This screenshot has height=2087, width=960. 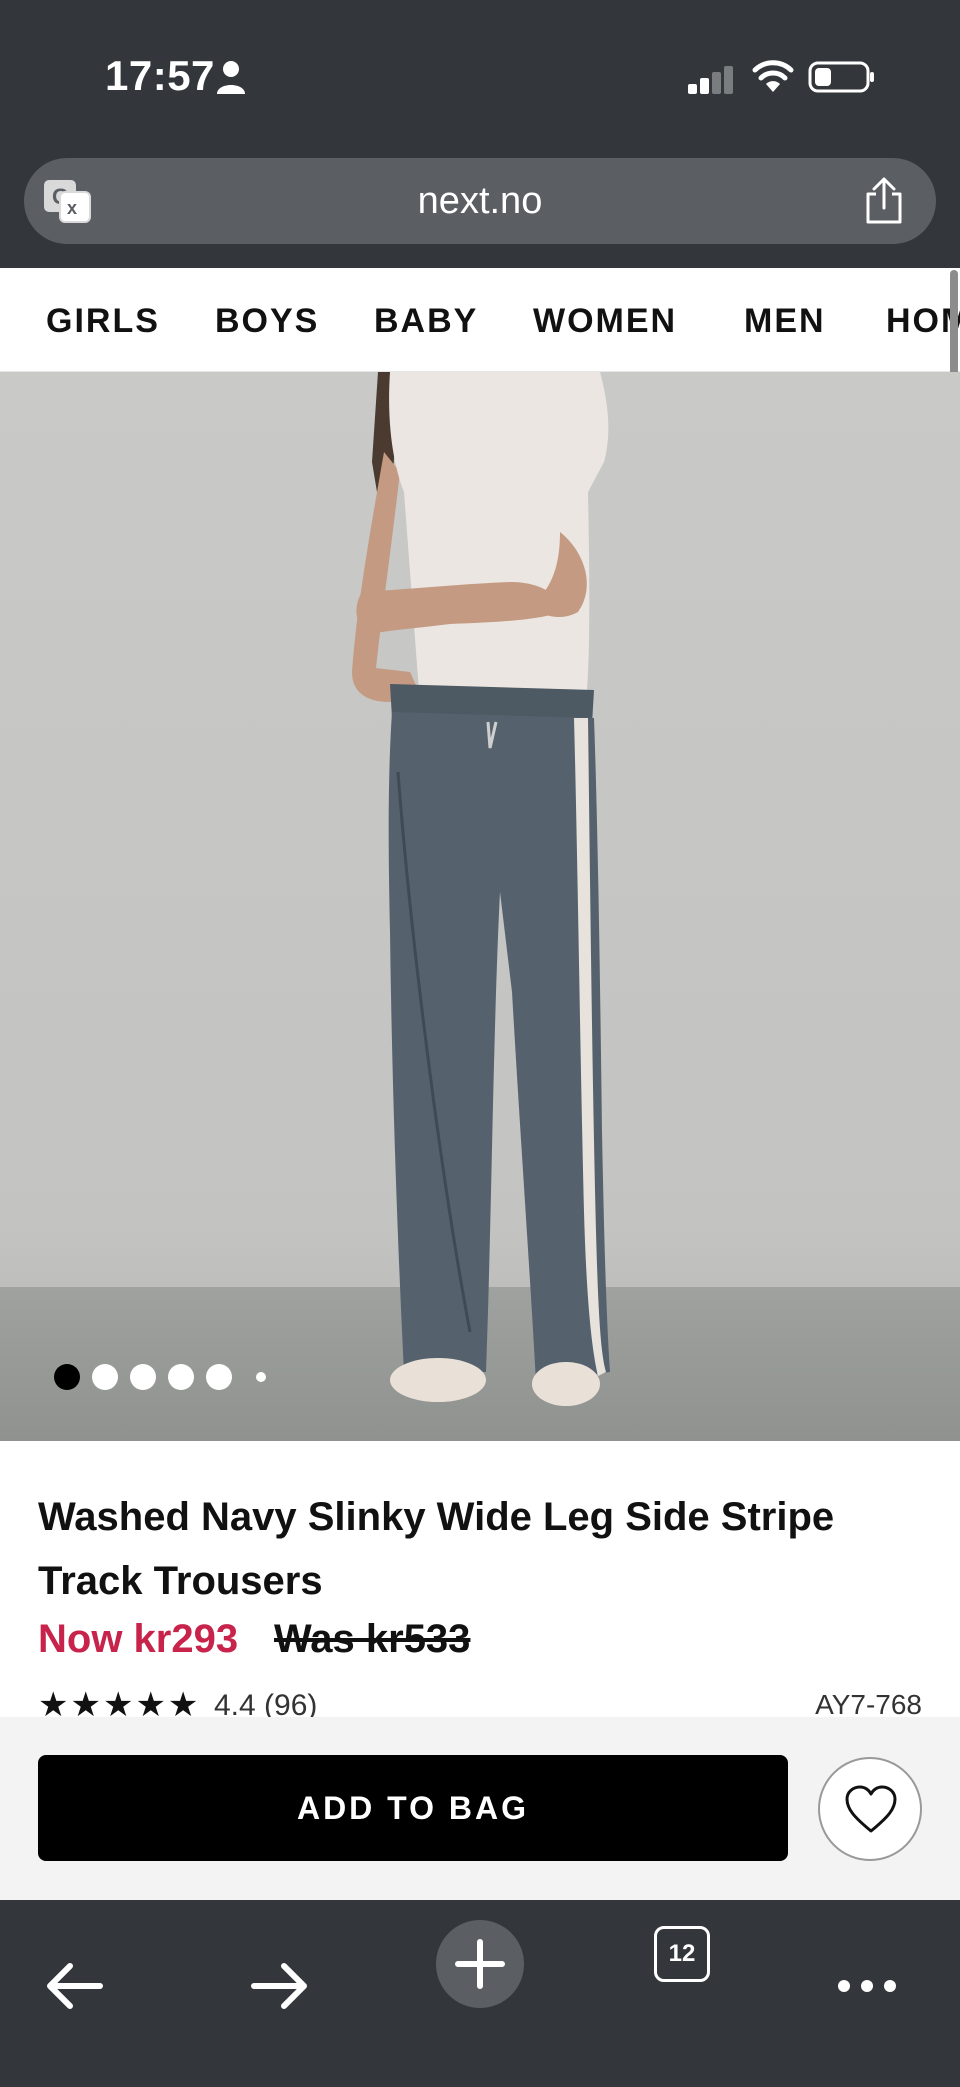 I want to click on browser-bottom-toolbar: 12, so click(x=480, y=1993).